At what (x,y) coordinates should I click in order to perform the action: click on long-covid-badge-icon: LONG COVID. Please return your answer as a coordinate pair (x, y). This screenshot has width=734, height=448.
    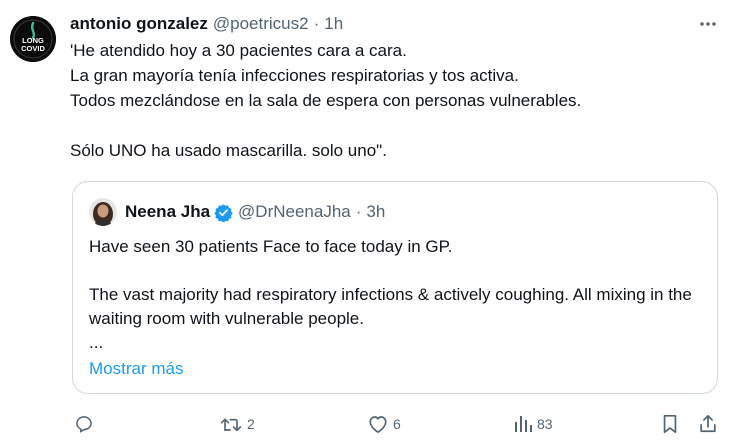
    Looking at the image, I should click on (33, 39).